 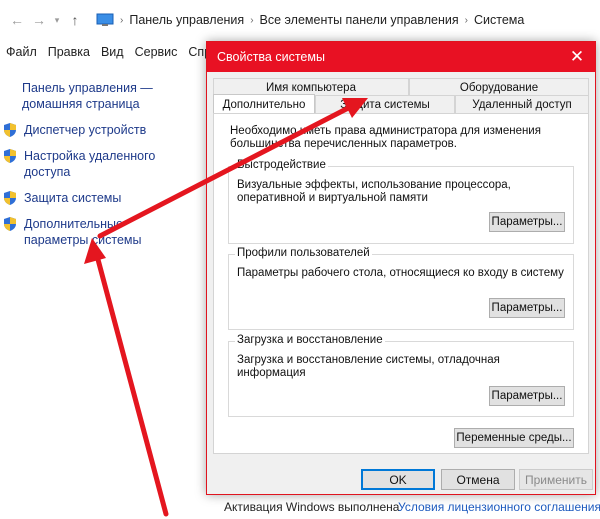 I want to click on cancel-button: Отмена, so click(x=478, y=479).